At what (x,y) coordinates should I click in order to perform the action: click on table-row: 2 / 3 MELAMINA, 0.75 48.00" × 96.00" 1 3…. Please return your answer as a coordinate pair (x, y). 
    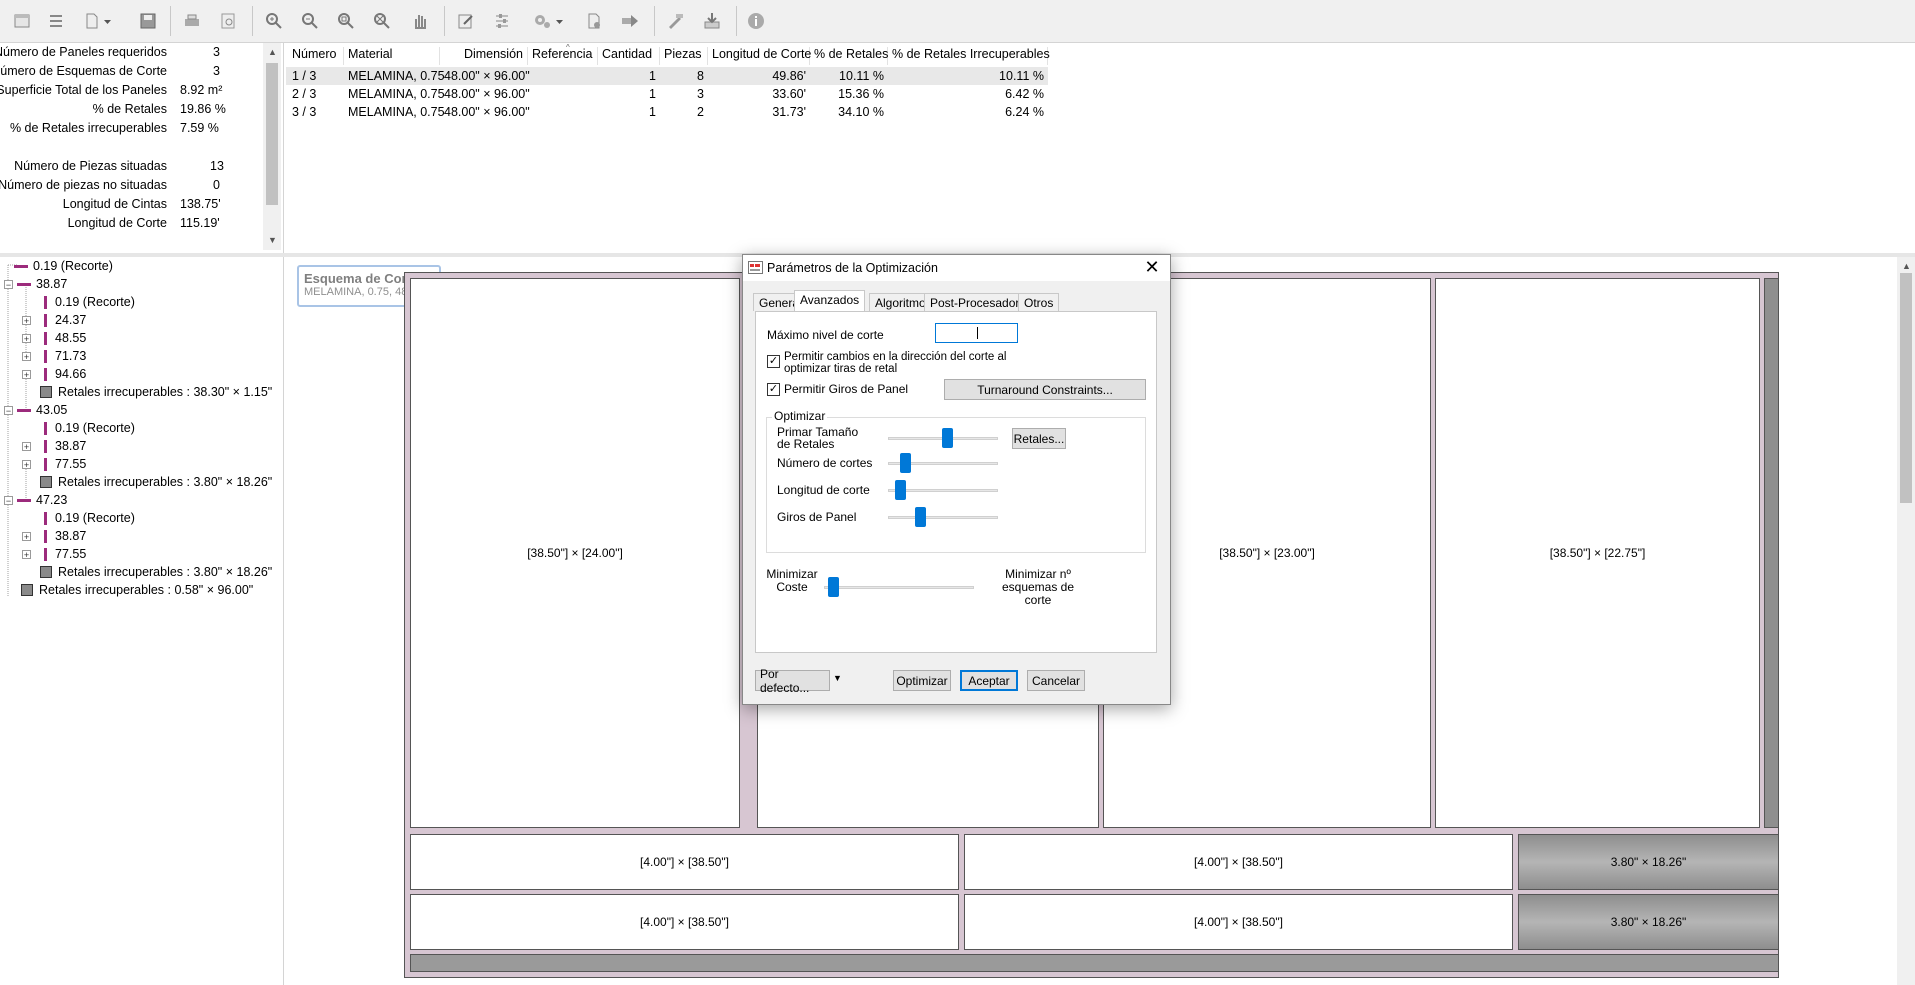
    Looking at the image, I should click on (667, 94).